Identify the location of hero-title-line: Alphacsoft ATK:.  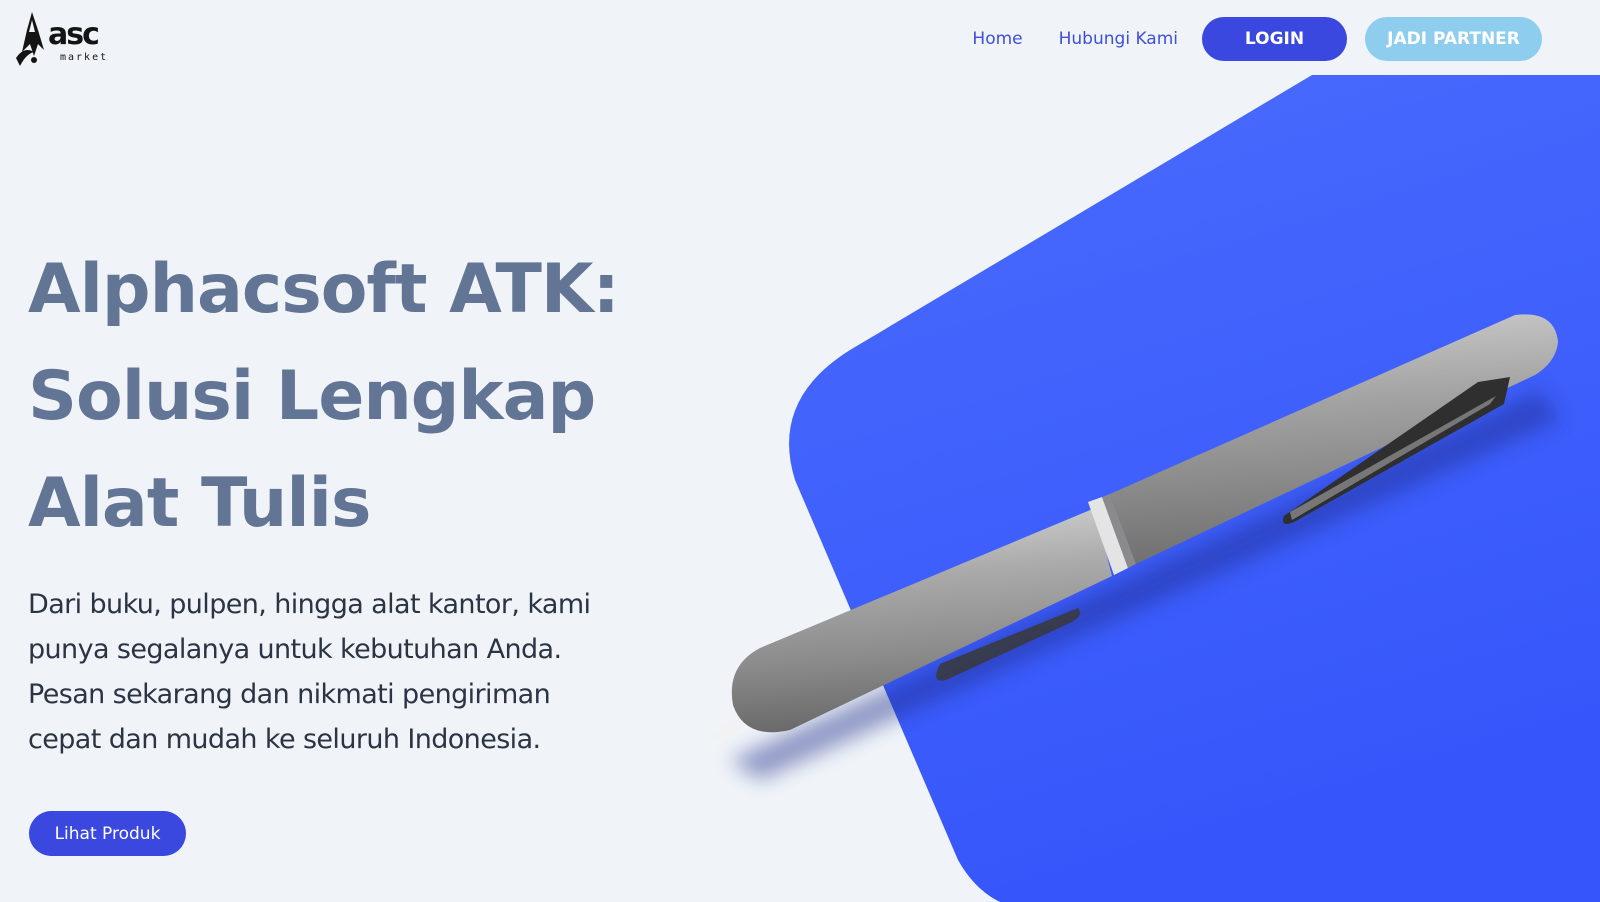
(324, 289).